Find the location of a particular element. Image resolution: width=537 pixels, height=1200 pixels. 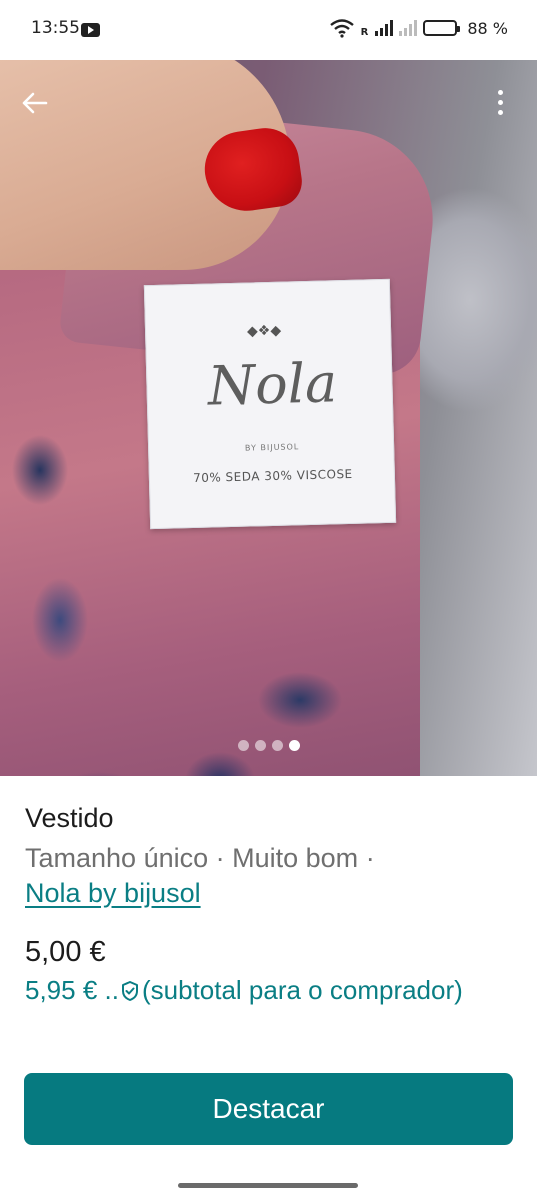

status-icons: R 88 % is located at coordinates (418, 28).